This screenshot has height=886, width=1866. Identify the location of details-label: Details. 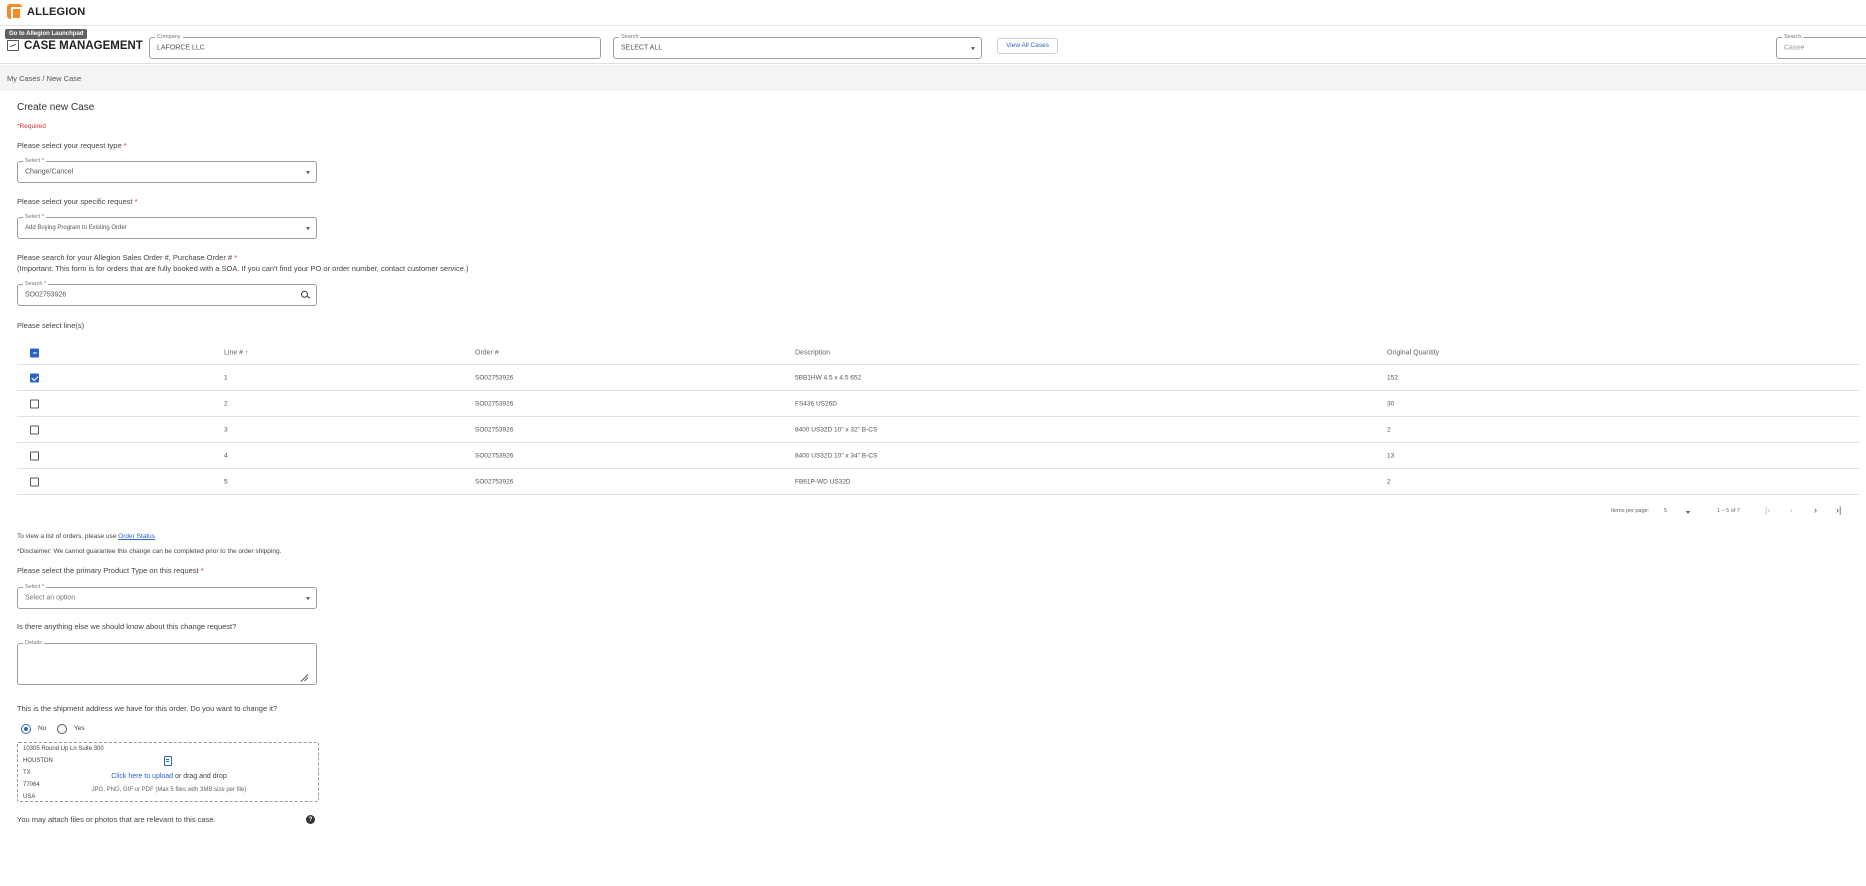
(33, 643).